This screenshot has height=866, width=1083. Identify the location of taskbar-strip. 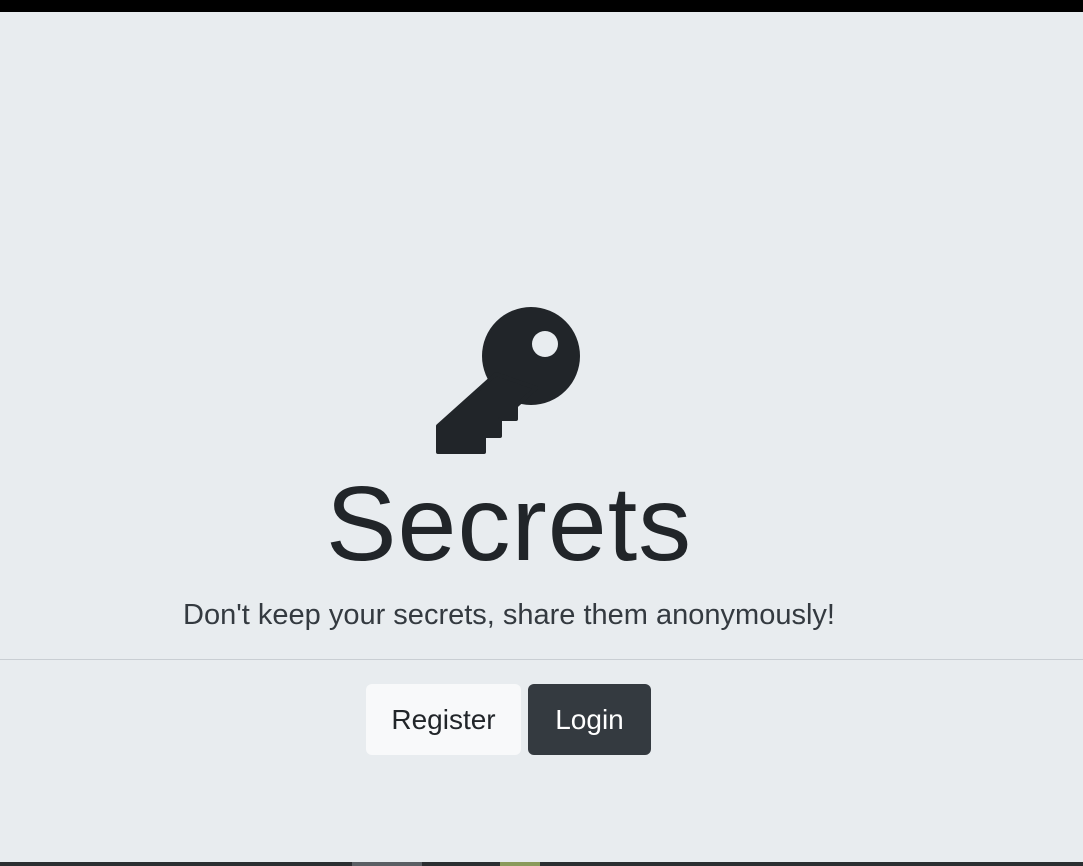
(541, 864).